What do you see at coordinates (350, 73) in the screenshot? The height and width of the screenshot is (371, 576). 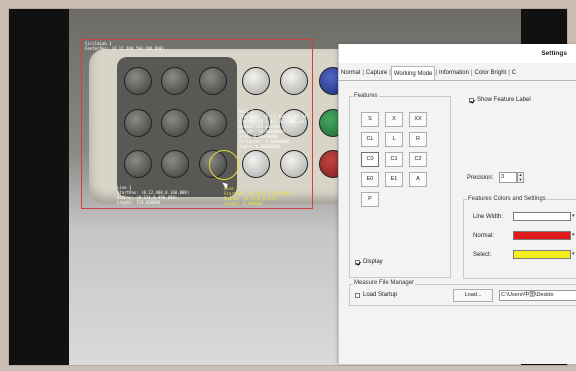 I see `tab-normal: Normal` at bounding box center [350, 73].